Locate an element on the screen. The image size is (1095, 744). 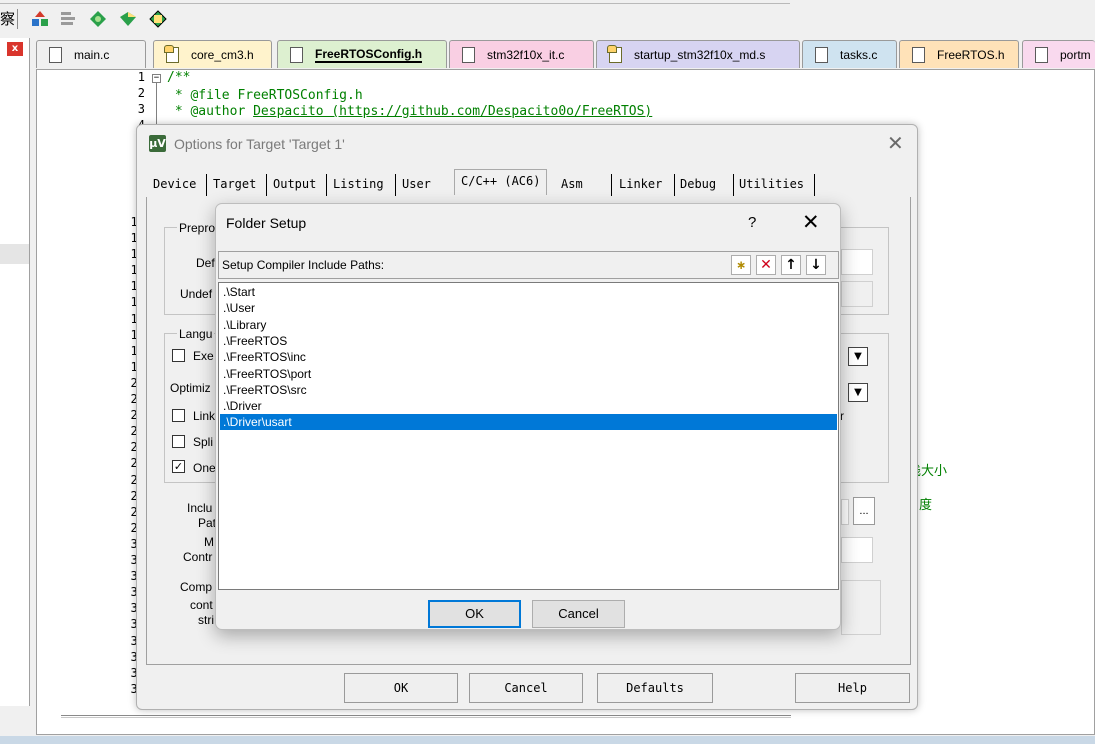
code-author-prefix: * @author is located at coordinates (210, 111).